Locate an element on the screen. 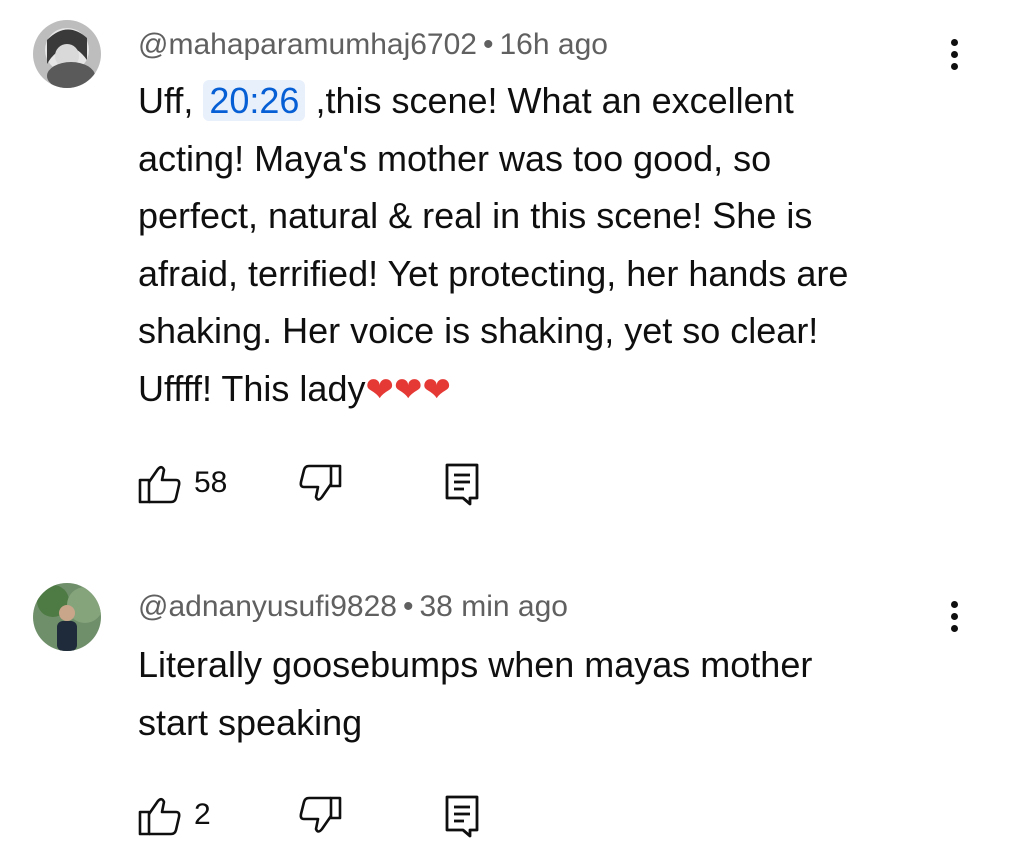  timestamp-link: 20:26 is located at coordinates (254, 100).